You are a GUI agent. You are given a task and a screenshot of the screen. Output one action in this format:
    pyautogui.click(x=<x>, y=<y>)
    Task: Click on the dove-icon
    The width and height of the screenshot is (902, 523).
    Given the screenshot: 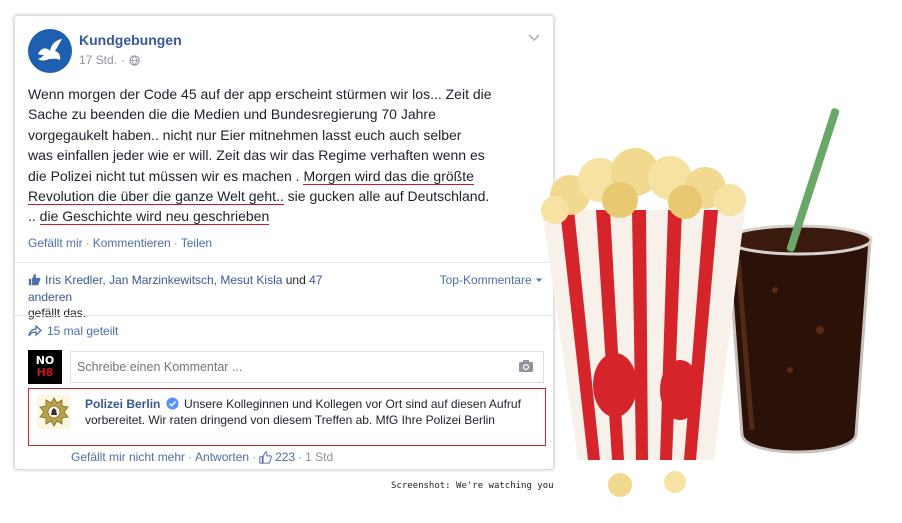 What is the action you would take?
    pyautogui.click(x=50, y=50)
    